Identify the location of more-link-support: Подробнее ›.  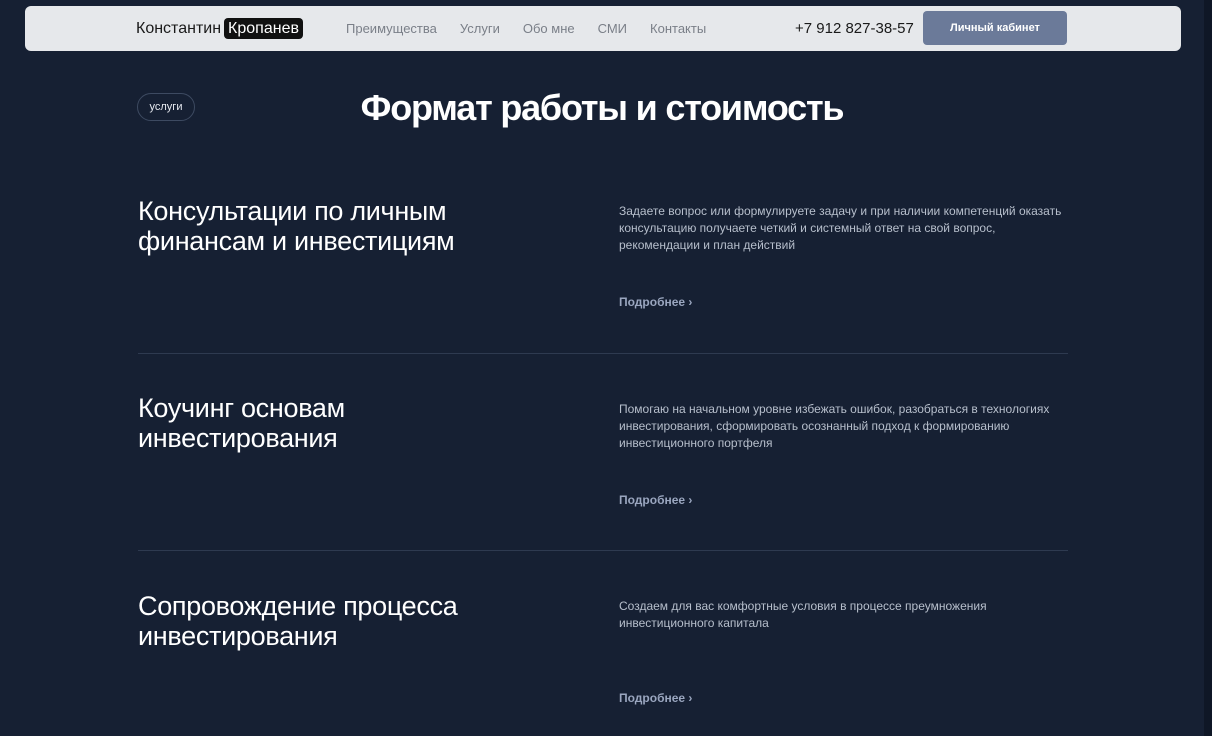
(655, 698).